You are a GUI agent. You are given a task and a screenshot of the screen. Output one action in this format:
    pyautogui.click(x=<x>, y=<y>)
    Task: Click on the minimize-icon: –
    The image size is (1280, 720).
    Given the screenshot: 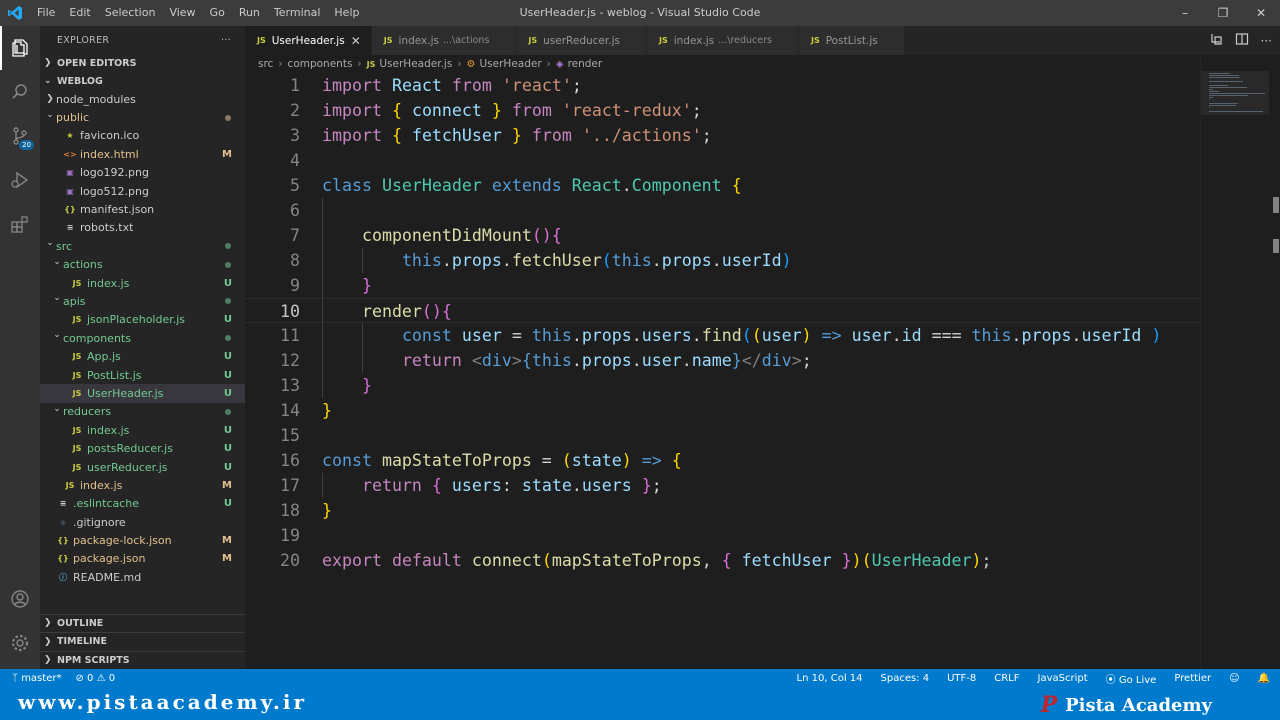 What is the action you would take?
    pyautogui.click(x=1185, y=13)
    